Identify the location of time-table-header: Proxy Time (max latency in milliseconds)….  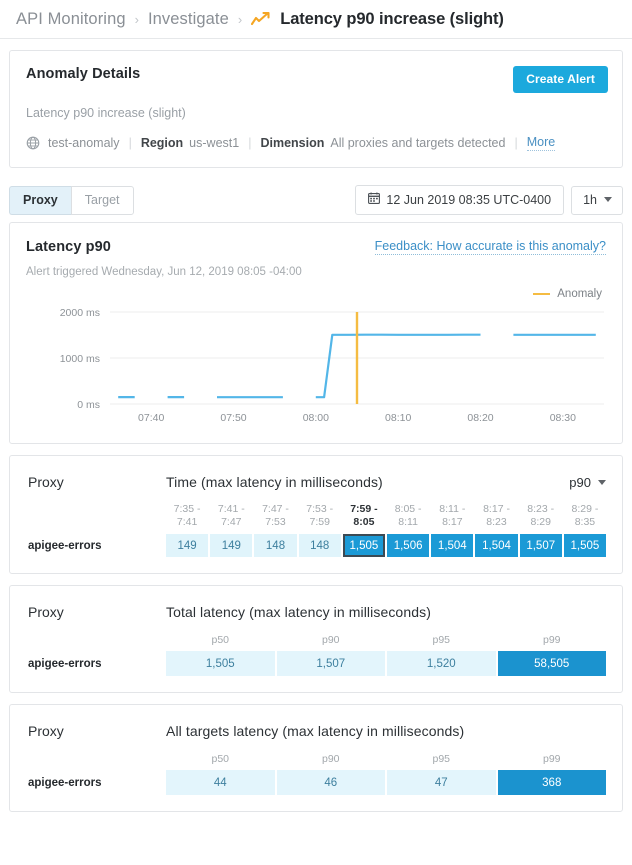
(316, 473).